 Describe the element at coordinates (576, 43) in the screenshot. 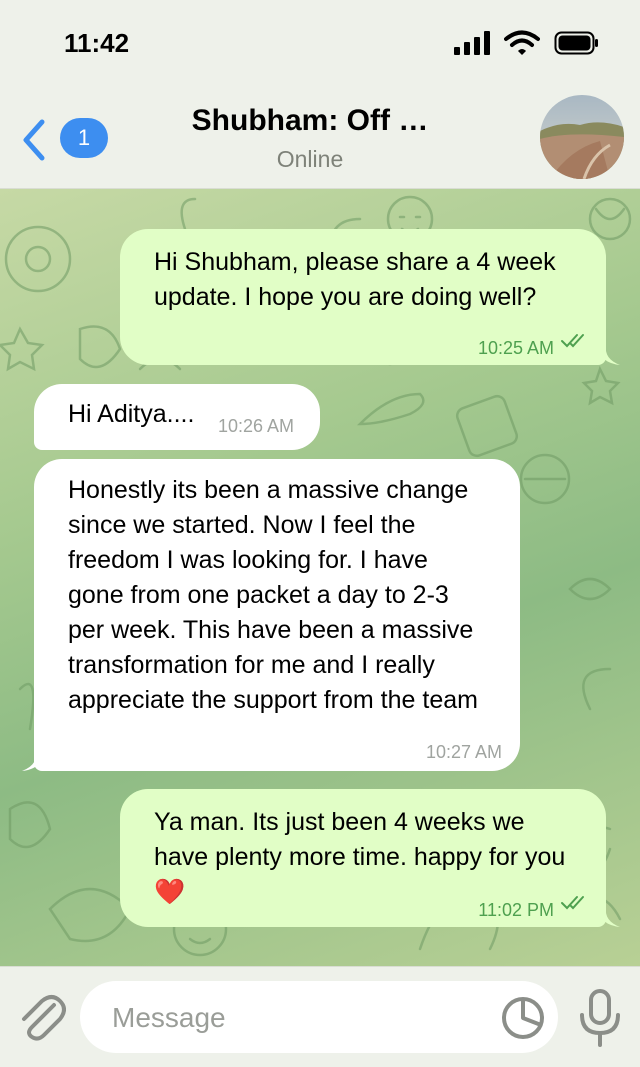

I see `battery-icon` at that location.